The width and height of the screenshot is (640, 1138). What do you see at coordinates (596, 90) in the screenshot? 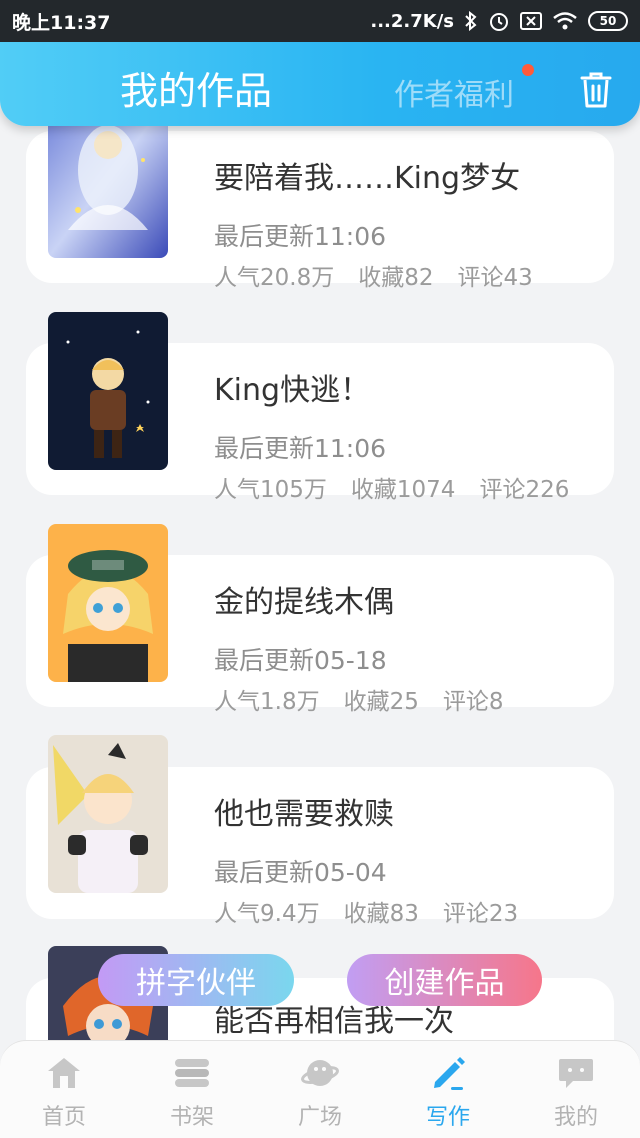
I see `trash-icon` at bounding box center [596, 90].